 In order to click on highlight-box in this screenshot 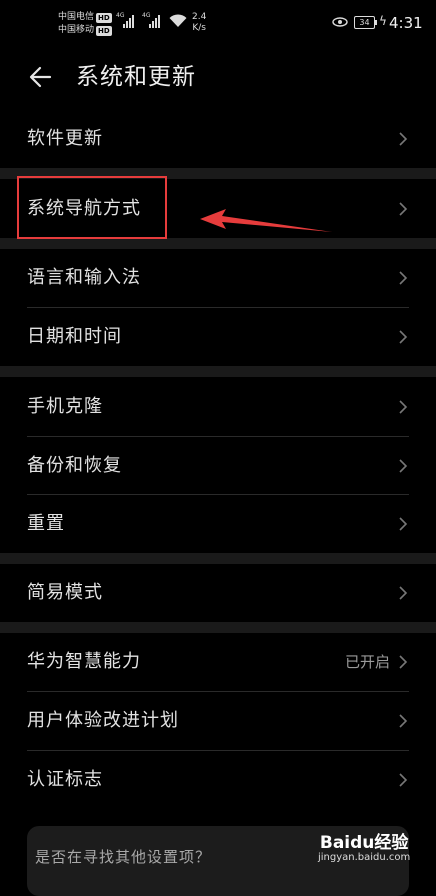, I will do `click(92, 207)`.